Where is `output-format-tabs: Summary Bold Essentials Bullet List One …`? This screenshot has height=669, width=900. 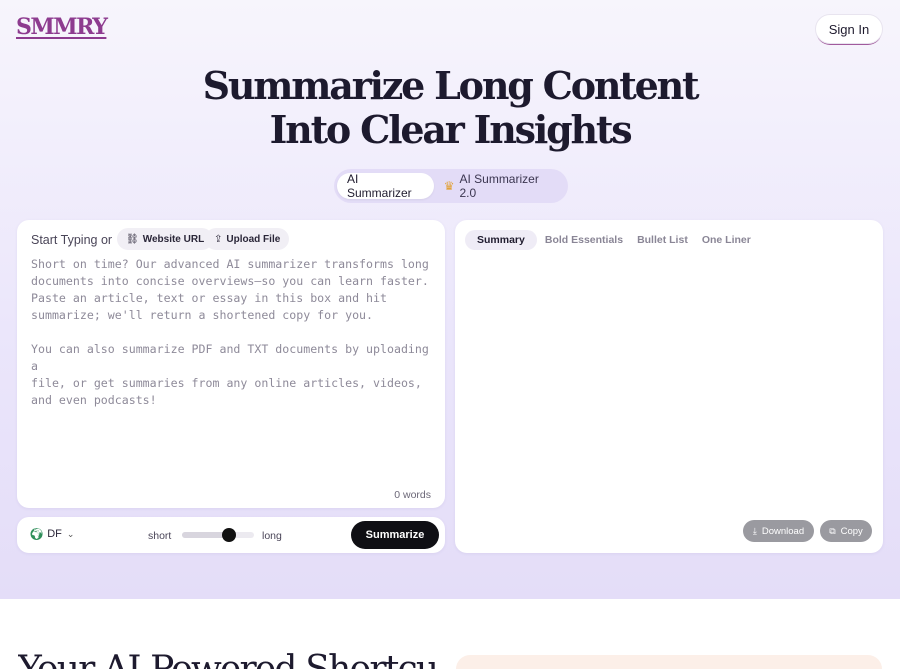
output-format-tabs: Summary Bold Essentials Bullet List One … is located at coordinates (612, 240).